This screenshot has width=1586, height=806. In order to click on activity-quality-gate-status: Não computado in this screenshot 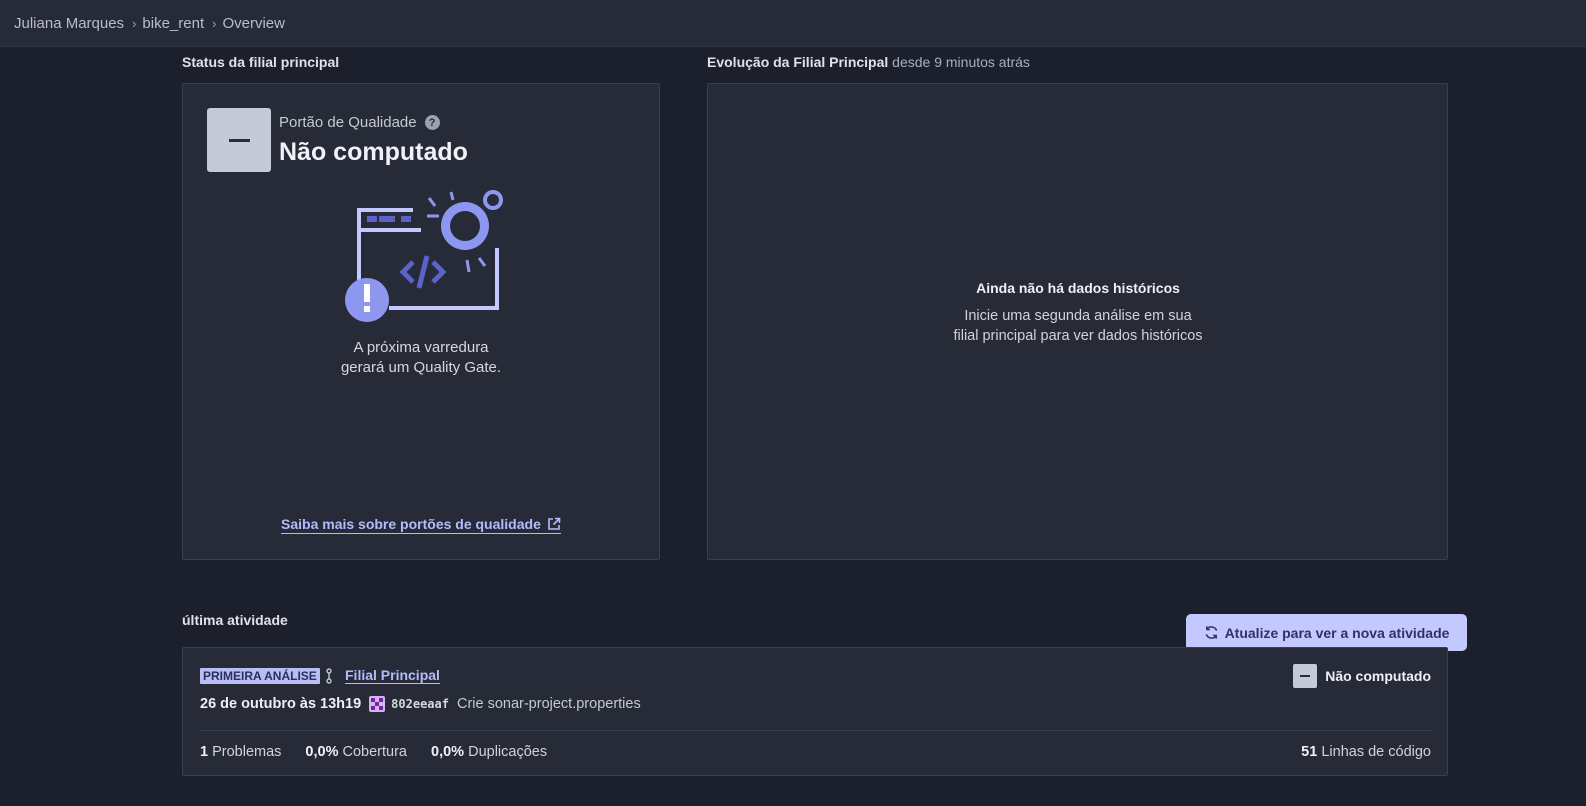, I will do `click(1378, 676)`.